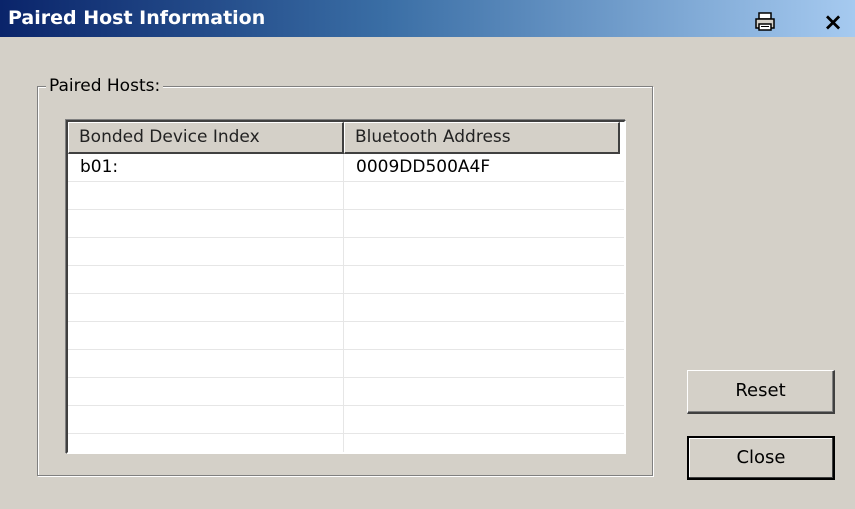 The width and height of the screenshot is (855, 509). Describe the element at coordinates (206, 138) in the screenshot. I see `column-header-bonded-device-index: Bonded Device Index` at that location.